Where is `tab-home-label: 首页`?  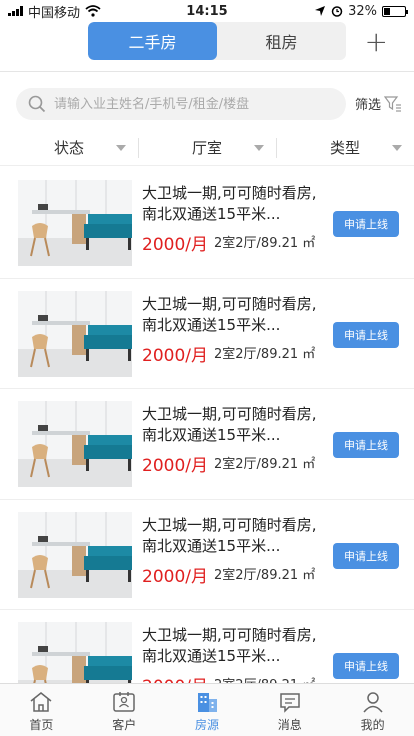
tab-home-label: 首页 is located at coordinates (41, 725).